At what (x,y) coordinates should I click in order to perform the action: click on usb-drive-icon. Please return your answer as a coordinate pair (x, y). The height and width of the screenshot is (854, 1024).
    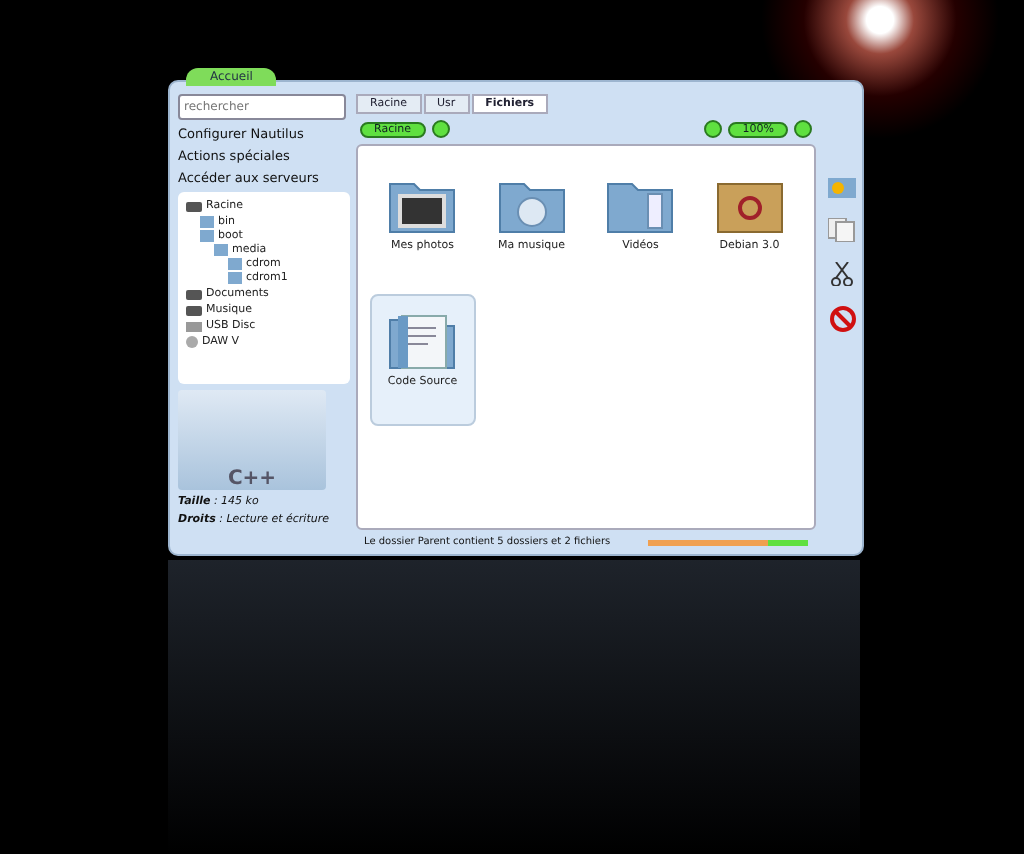
    Looking at the image, I should click on (194, 326).